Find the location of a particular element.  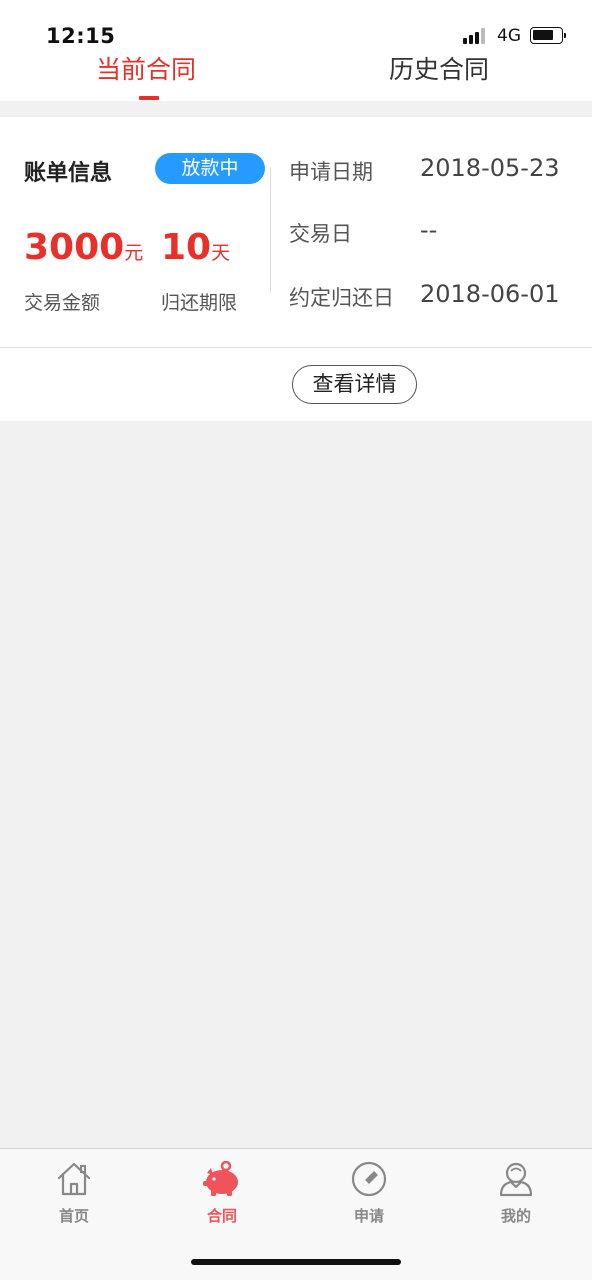

piggy-bank-icon is located at coordinates (220, 1178).